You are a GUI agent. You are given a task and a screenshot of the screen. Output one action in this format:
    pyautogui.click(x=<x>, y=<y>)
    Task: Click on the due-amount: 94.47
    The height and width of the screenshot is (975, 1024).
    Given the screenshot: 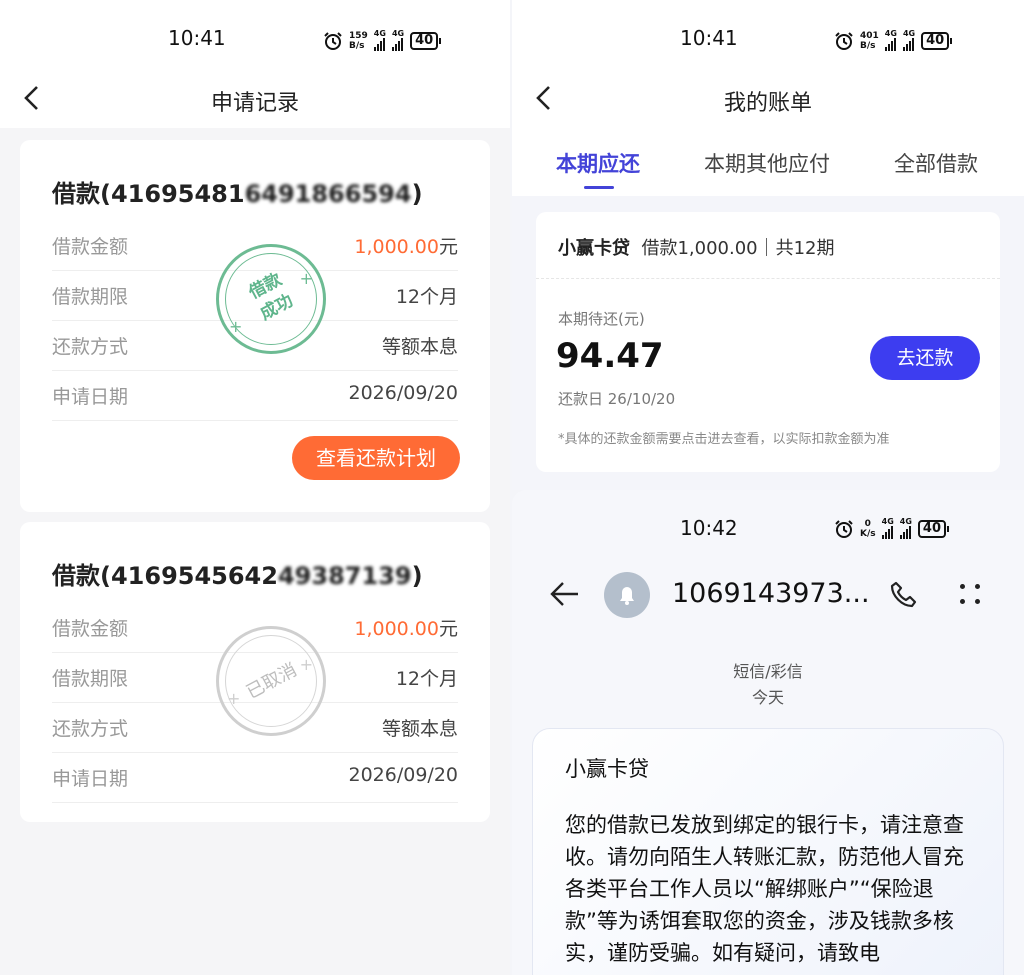 What is the action you would take?
    pyautogui.click(x=610, y=356)
    